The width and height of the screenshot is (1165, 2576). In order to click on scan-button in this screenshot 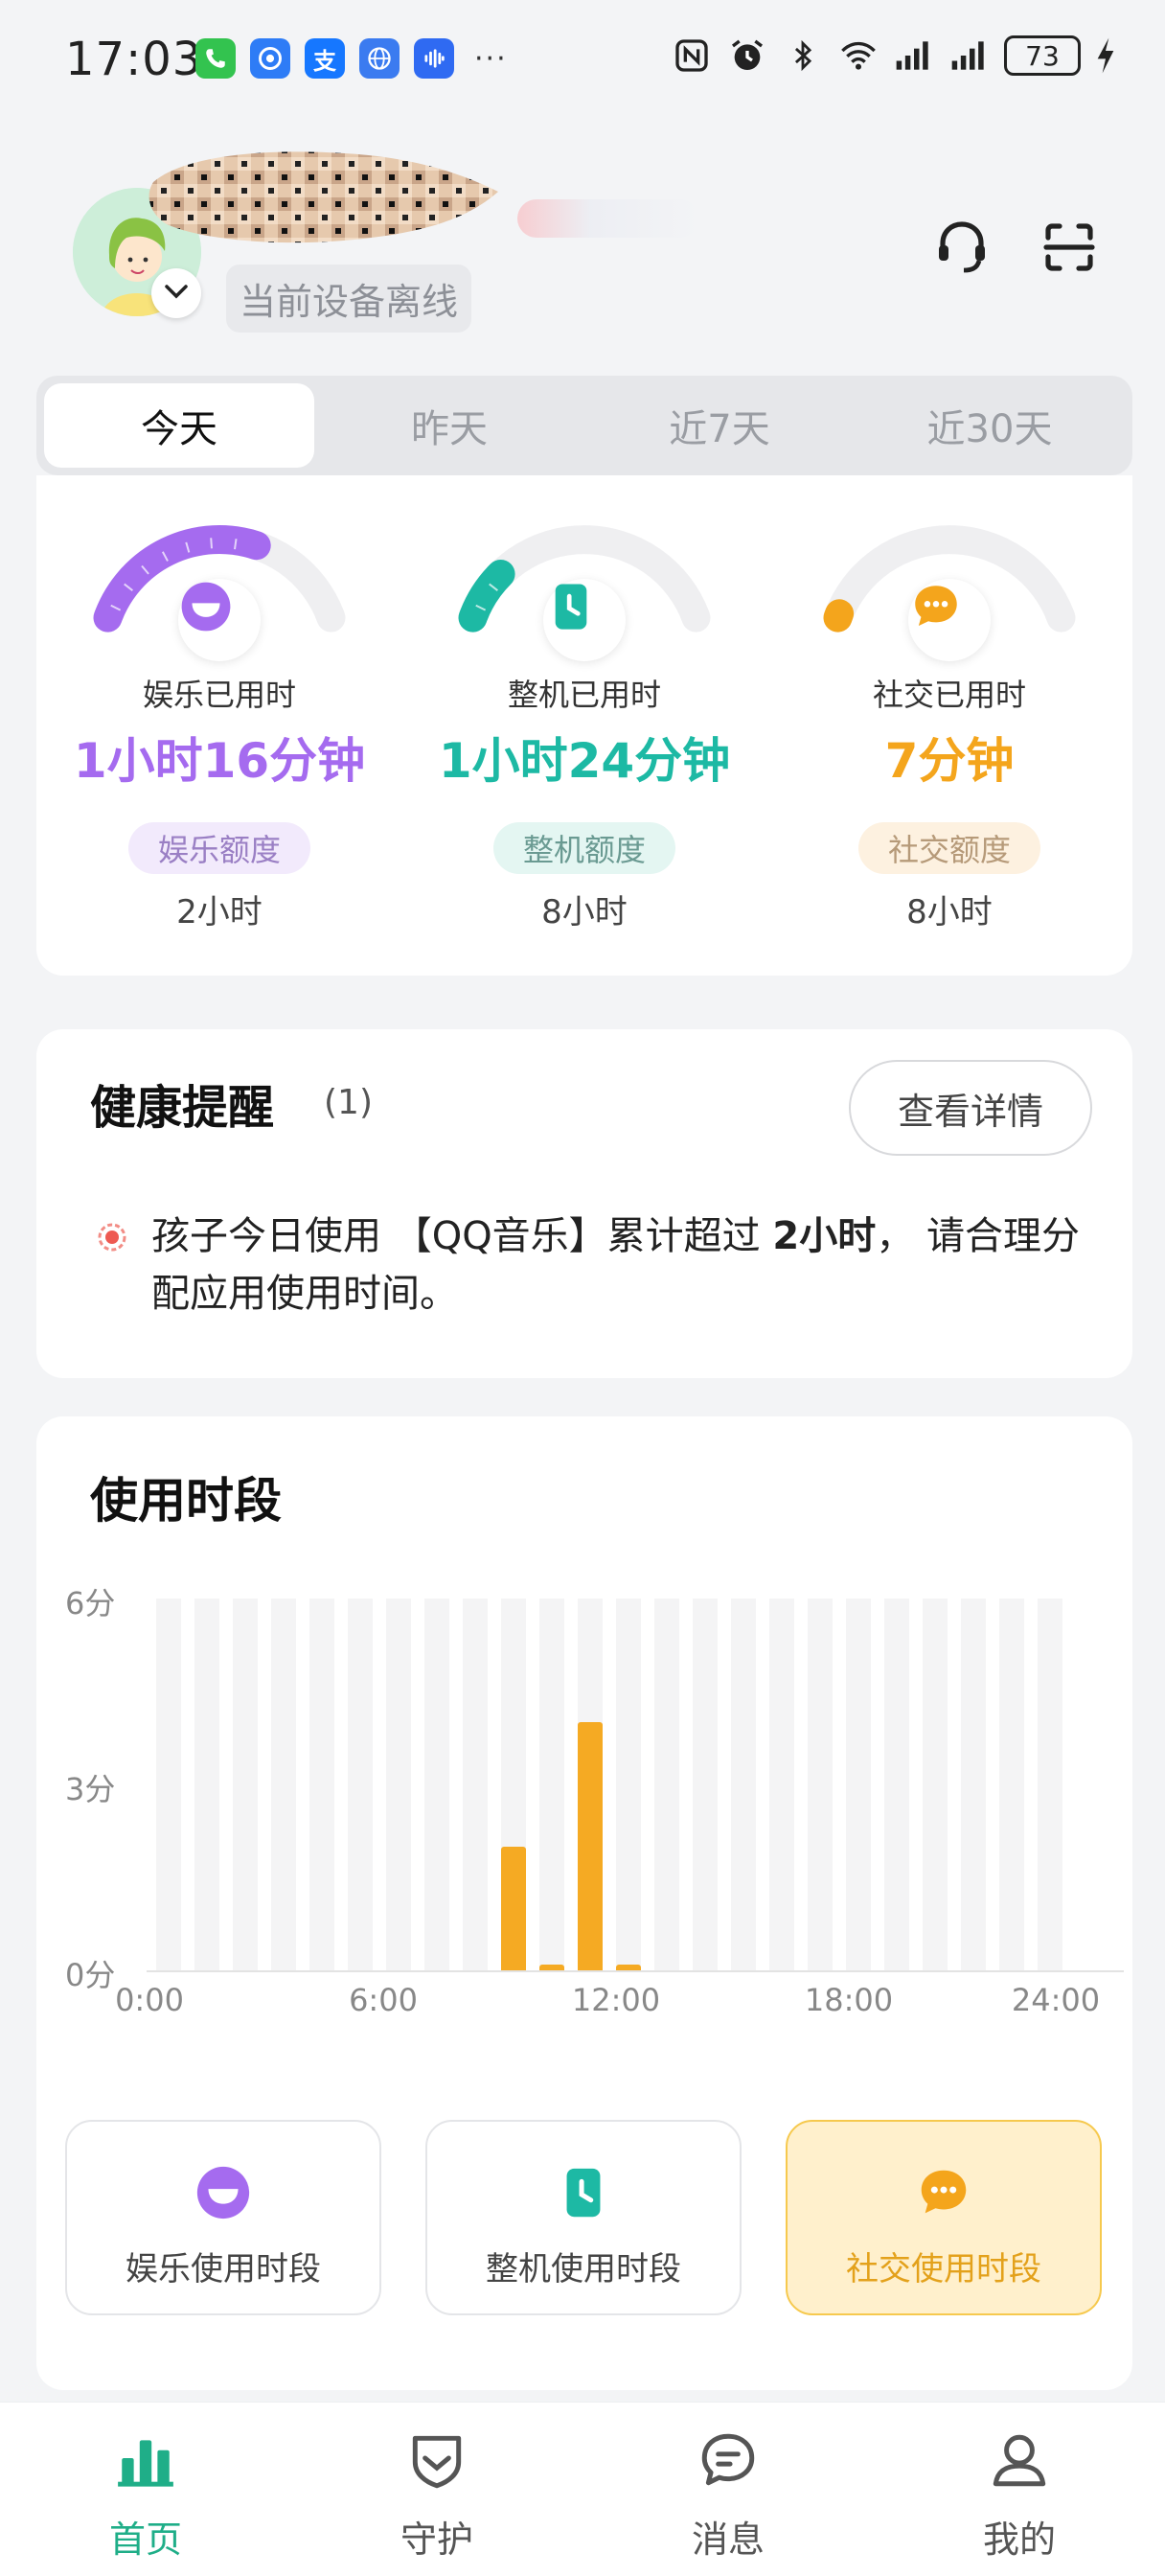, I will do `click(1070, 249)`.